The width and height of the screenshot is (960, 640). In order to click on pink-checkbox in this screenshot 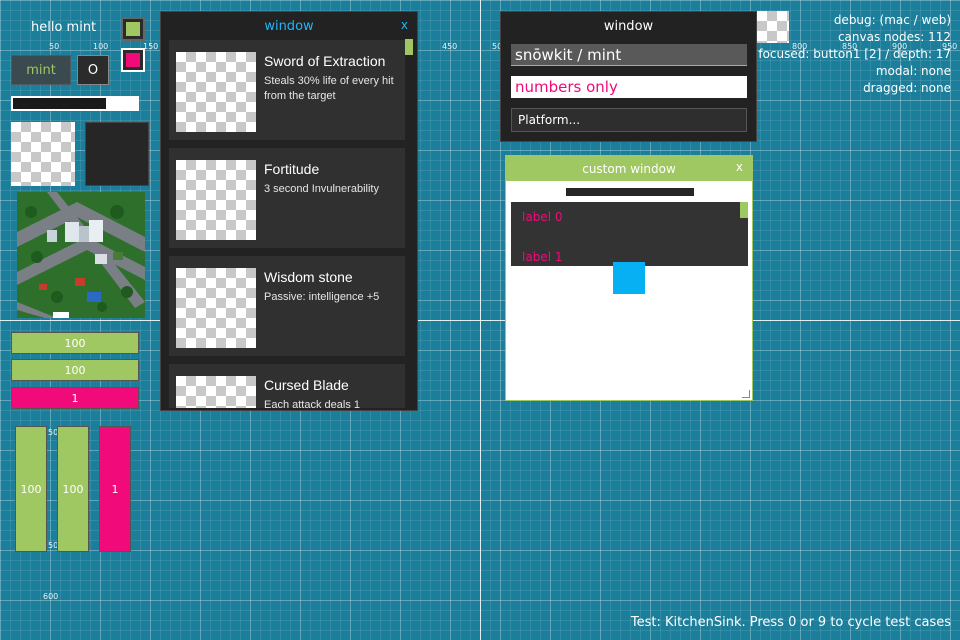, I will do `click(133, 60)`.